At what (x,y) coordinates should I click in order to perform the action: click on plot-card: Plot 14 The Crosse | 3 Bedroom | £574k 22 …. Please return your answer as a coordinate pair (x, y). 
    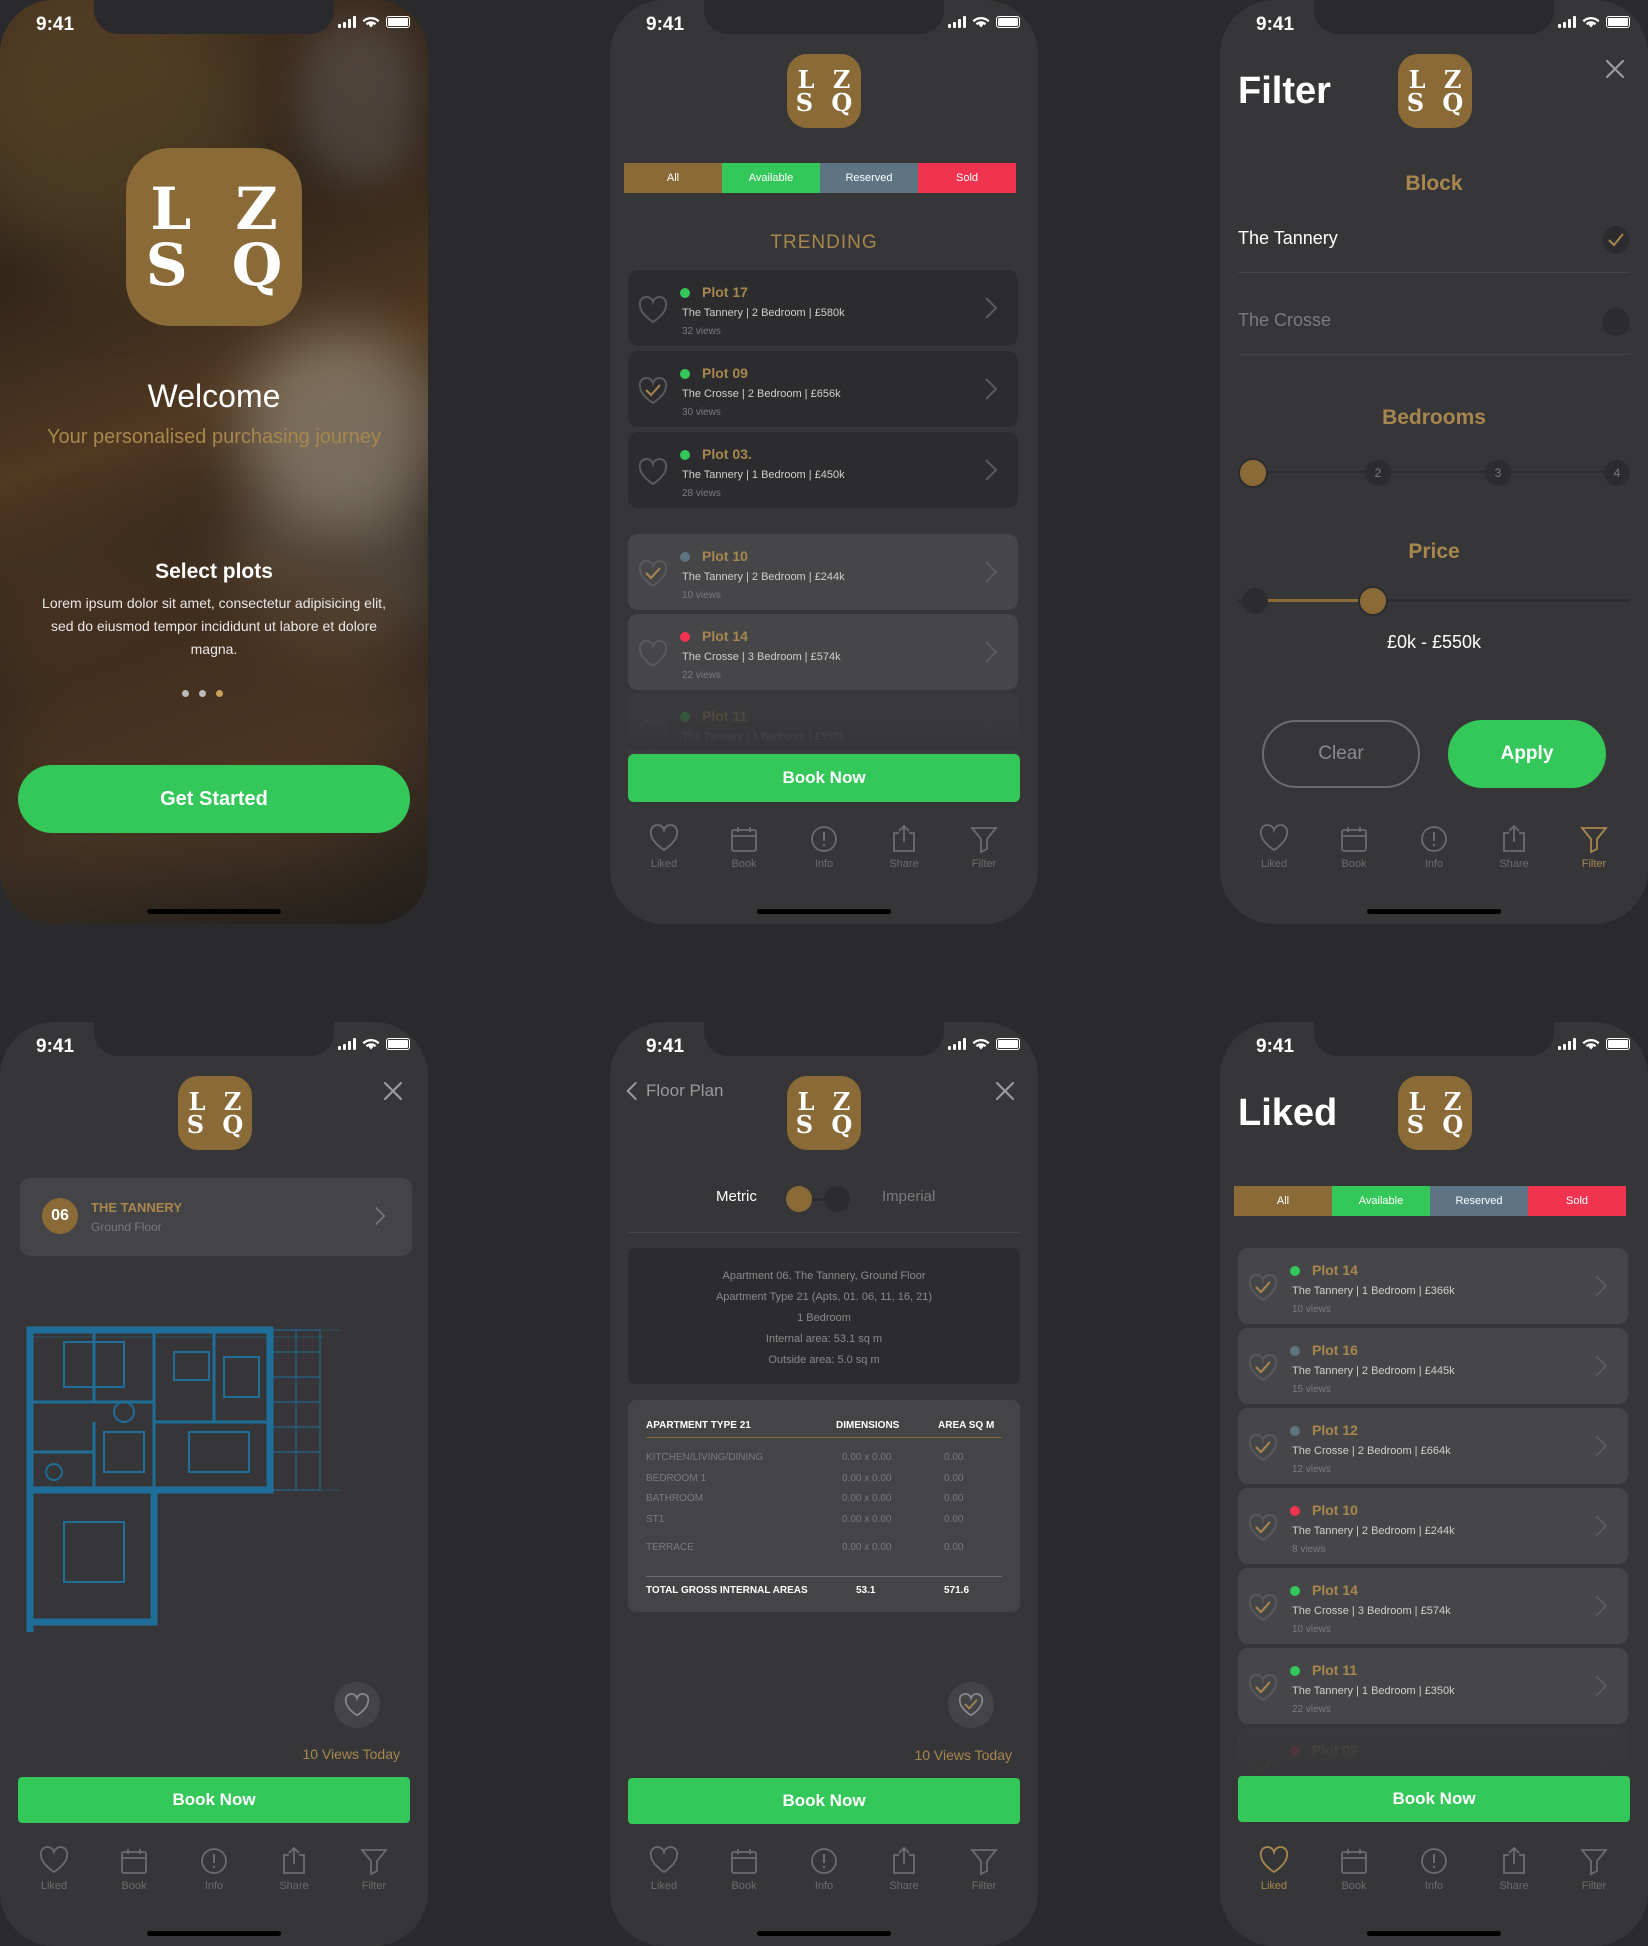
    Looking at the image, I should click on (823, 652).